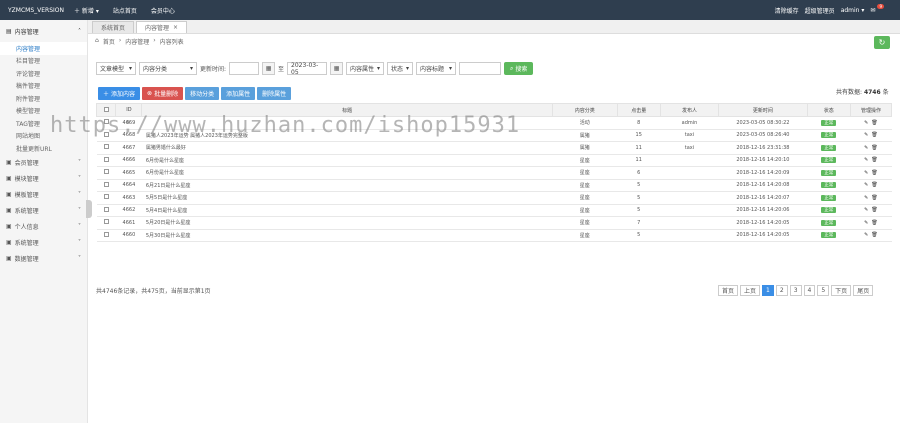 The width and height of the screenshot is (900, 423). What do you see at coordinates (43, 136) in the screenshot?
I see `sidebar-item-sitemap: 网站地图` at bounding box center [43, 136].